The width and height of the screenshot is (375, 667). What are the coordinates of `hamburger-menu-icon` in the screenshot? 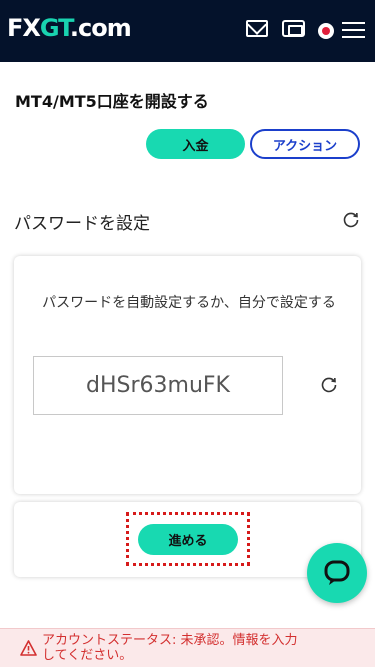 It's located at (353, 30).